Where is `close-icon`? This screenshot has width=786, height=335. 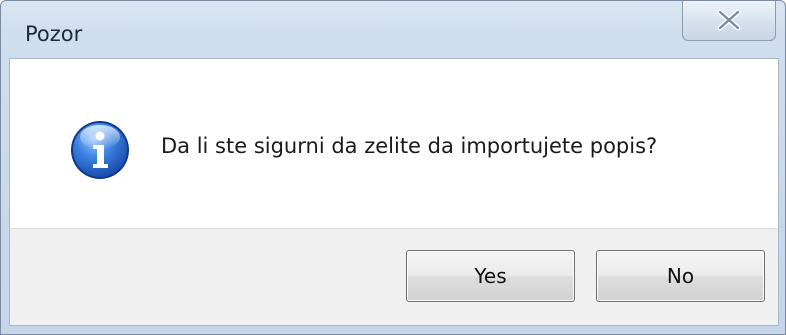
close-icon is located at coordinates (729, 20).